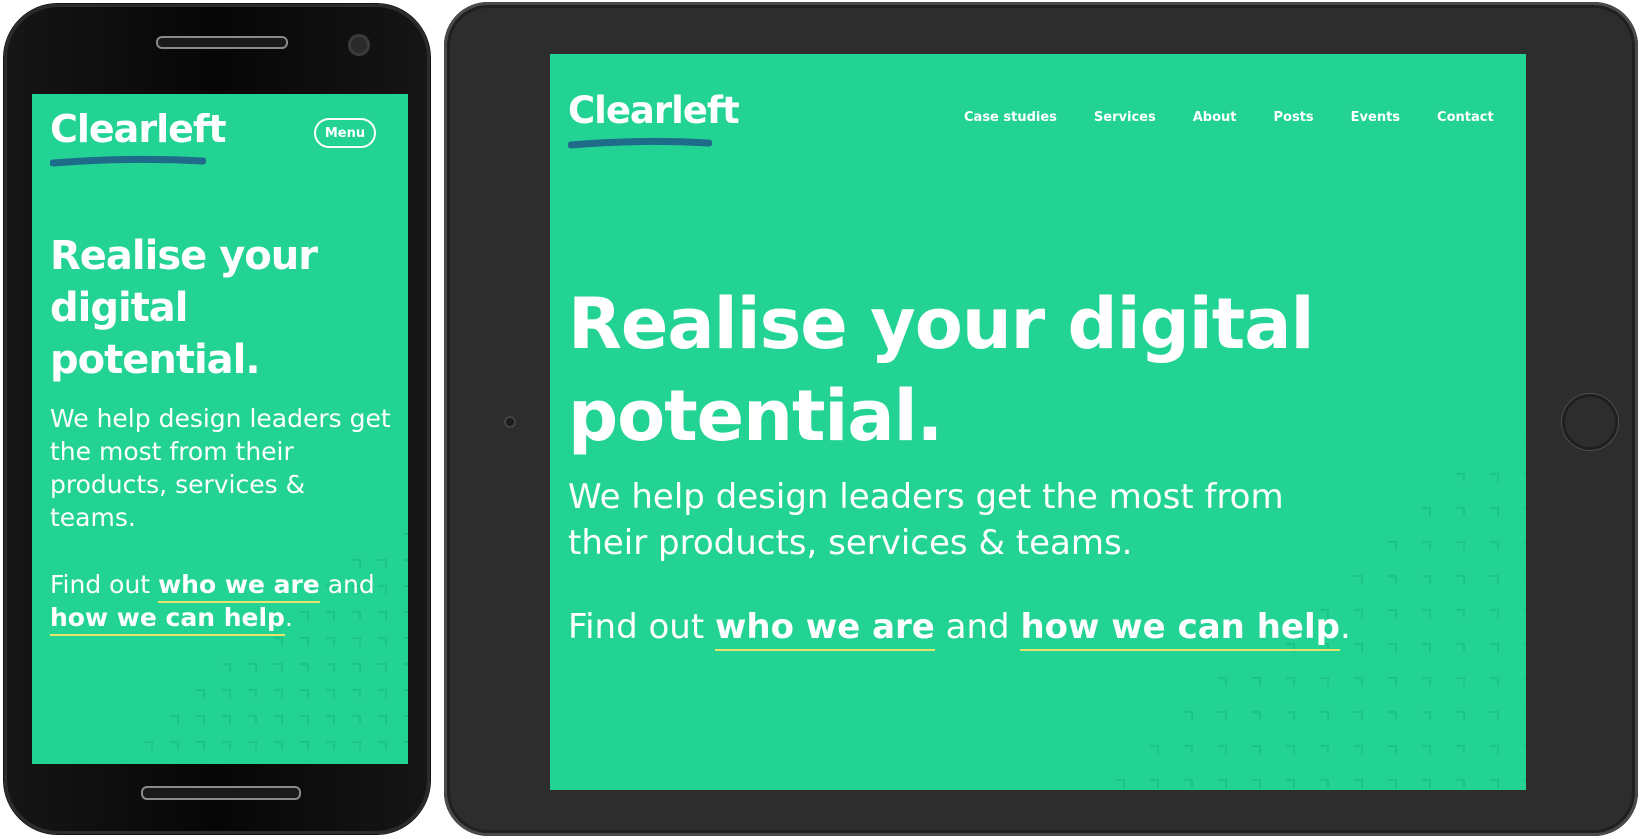 The width and height of the screenshot is (1643, 839). I want to click on nav-item-about: About, so click(1215, 117).